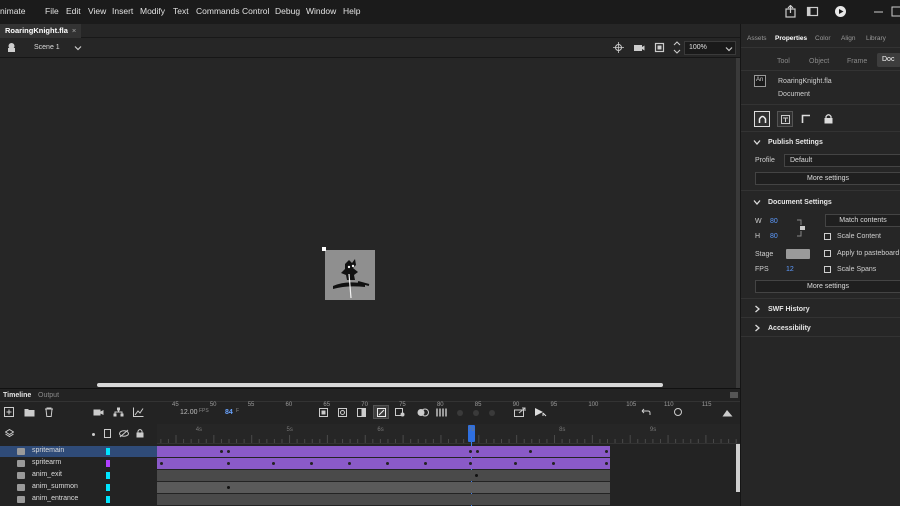 This screenshot has width=900, height=506. What do you see at coordinates (757, 38) in the screenshot?
I see `tab-assets: Assets` at bounding box center [757, 38].